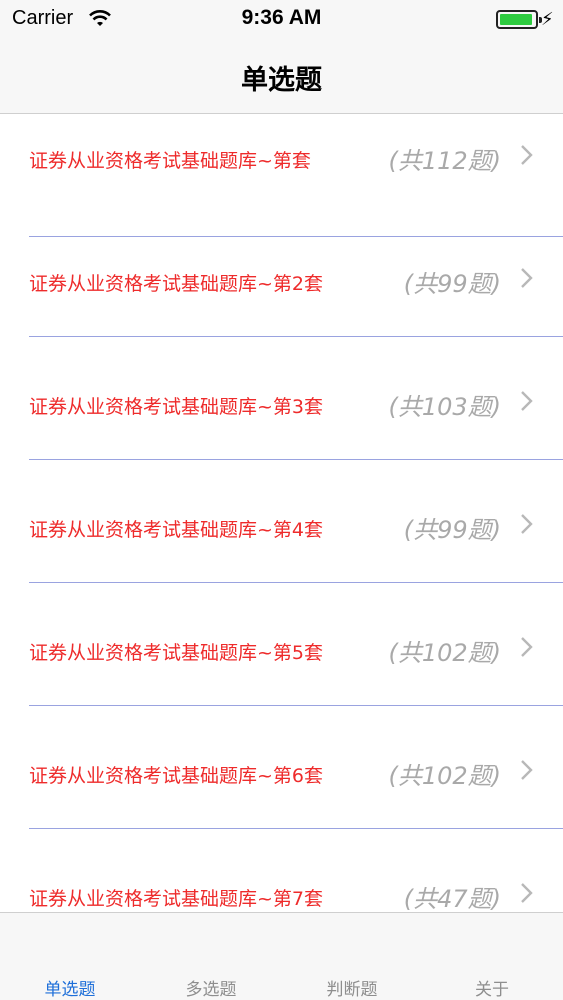 The image size is (563, 1000). I want to click on list-item-label: 证券从业资格考试基础题库~第6套, so click(176, 776).